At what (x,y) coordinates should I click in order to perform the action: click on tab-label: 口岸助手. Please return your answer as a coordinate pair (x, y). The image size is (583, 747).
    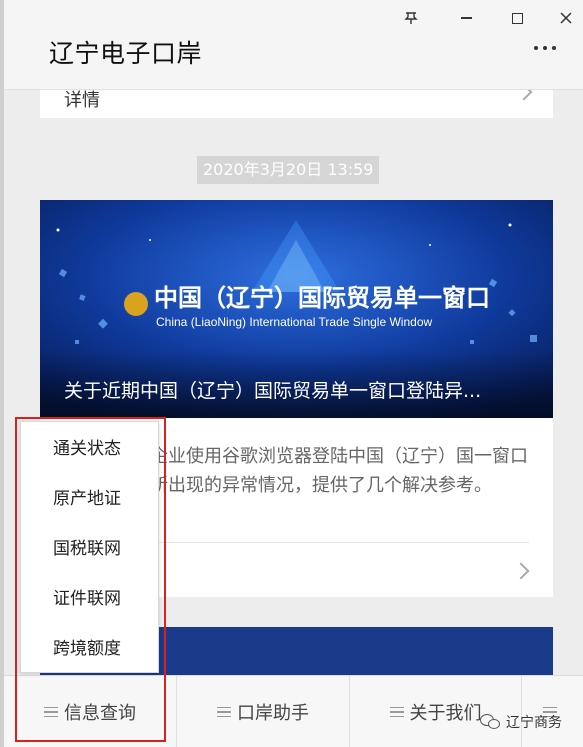
    Looking at the image, I should click on (273, 713).